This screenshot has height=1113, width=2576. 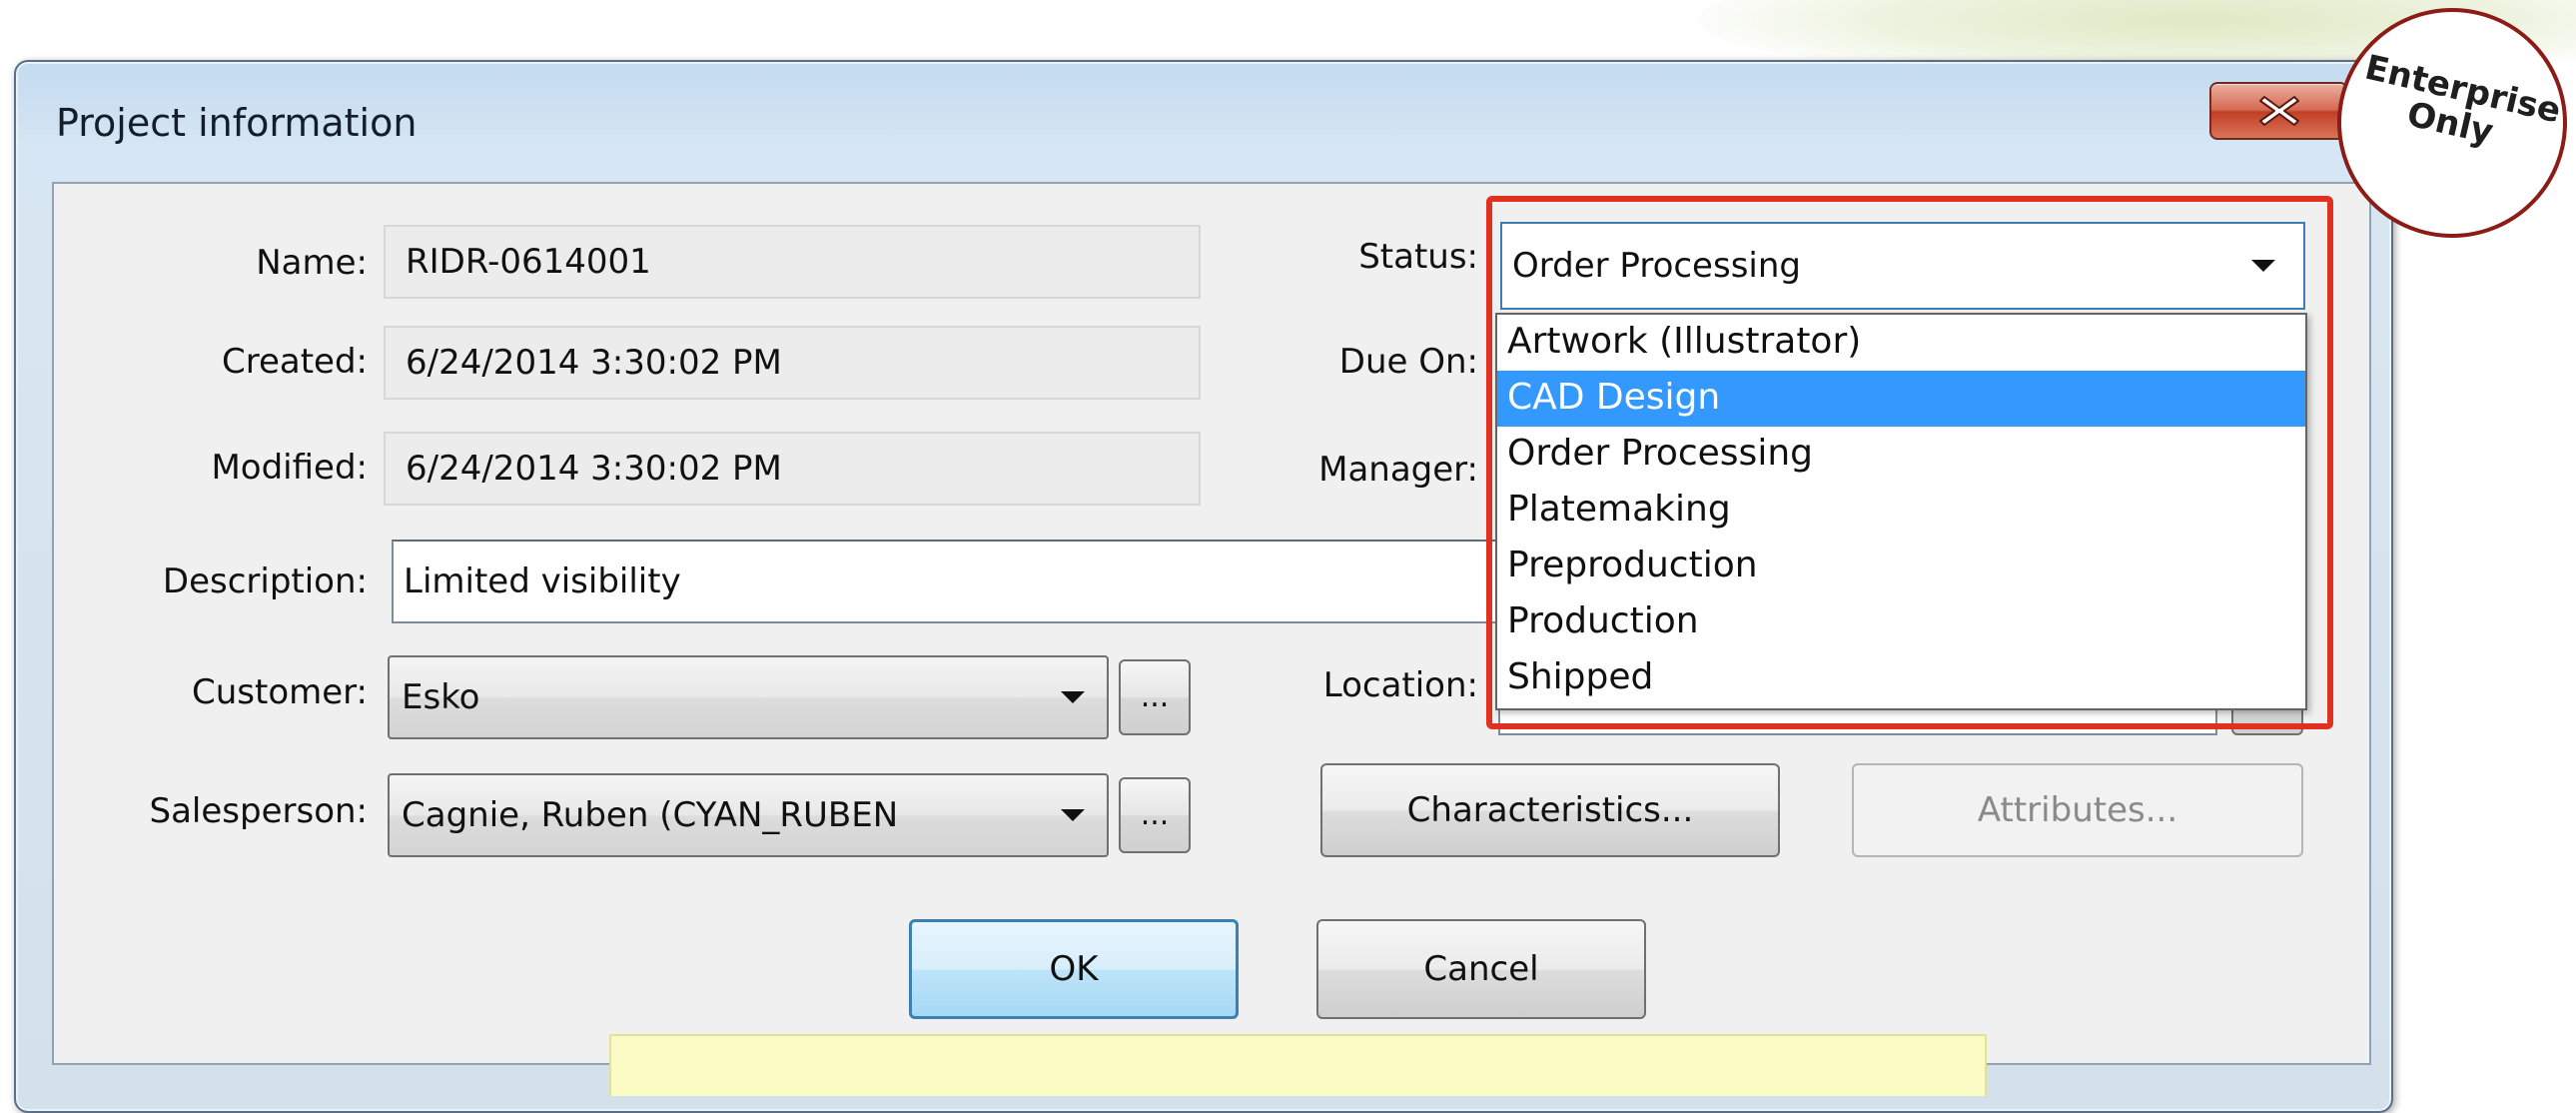 I want to click on customer-select: Esko, so click(x=749, y=697).